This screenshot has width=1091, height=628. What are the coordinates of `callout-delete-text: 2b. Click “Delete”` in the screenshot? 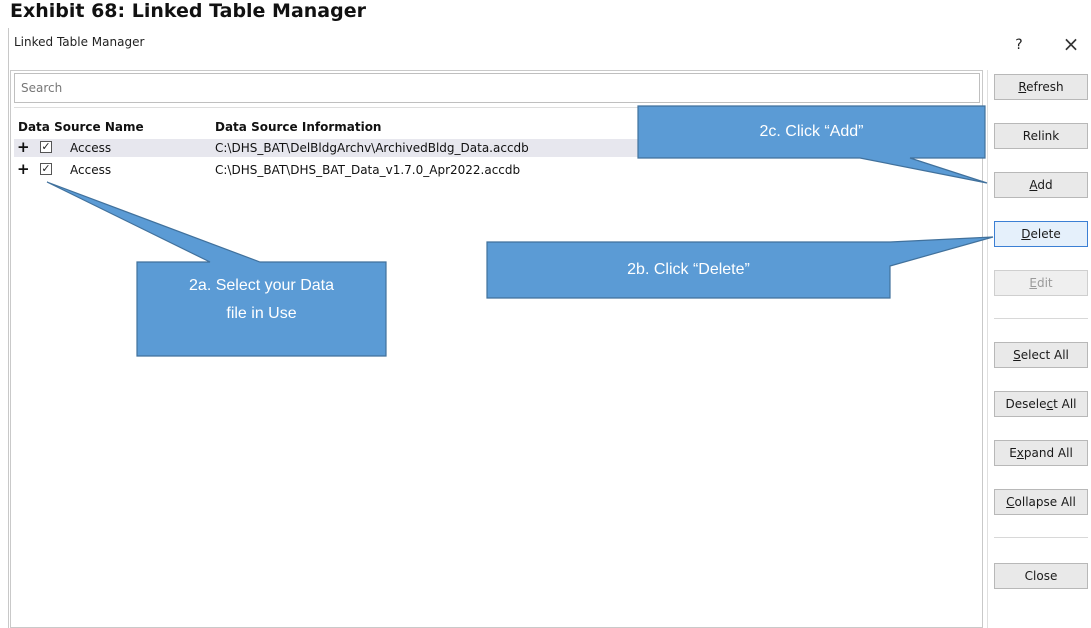 It's located at (688, 269).